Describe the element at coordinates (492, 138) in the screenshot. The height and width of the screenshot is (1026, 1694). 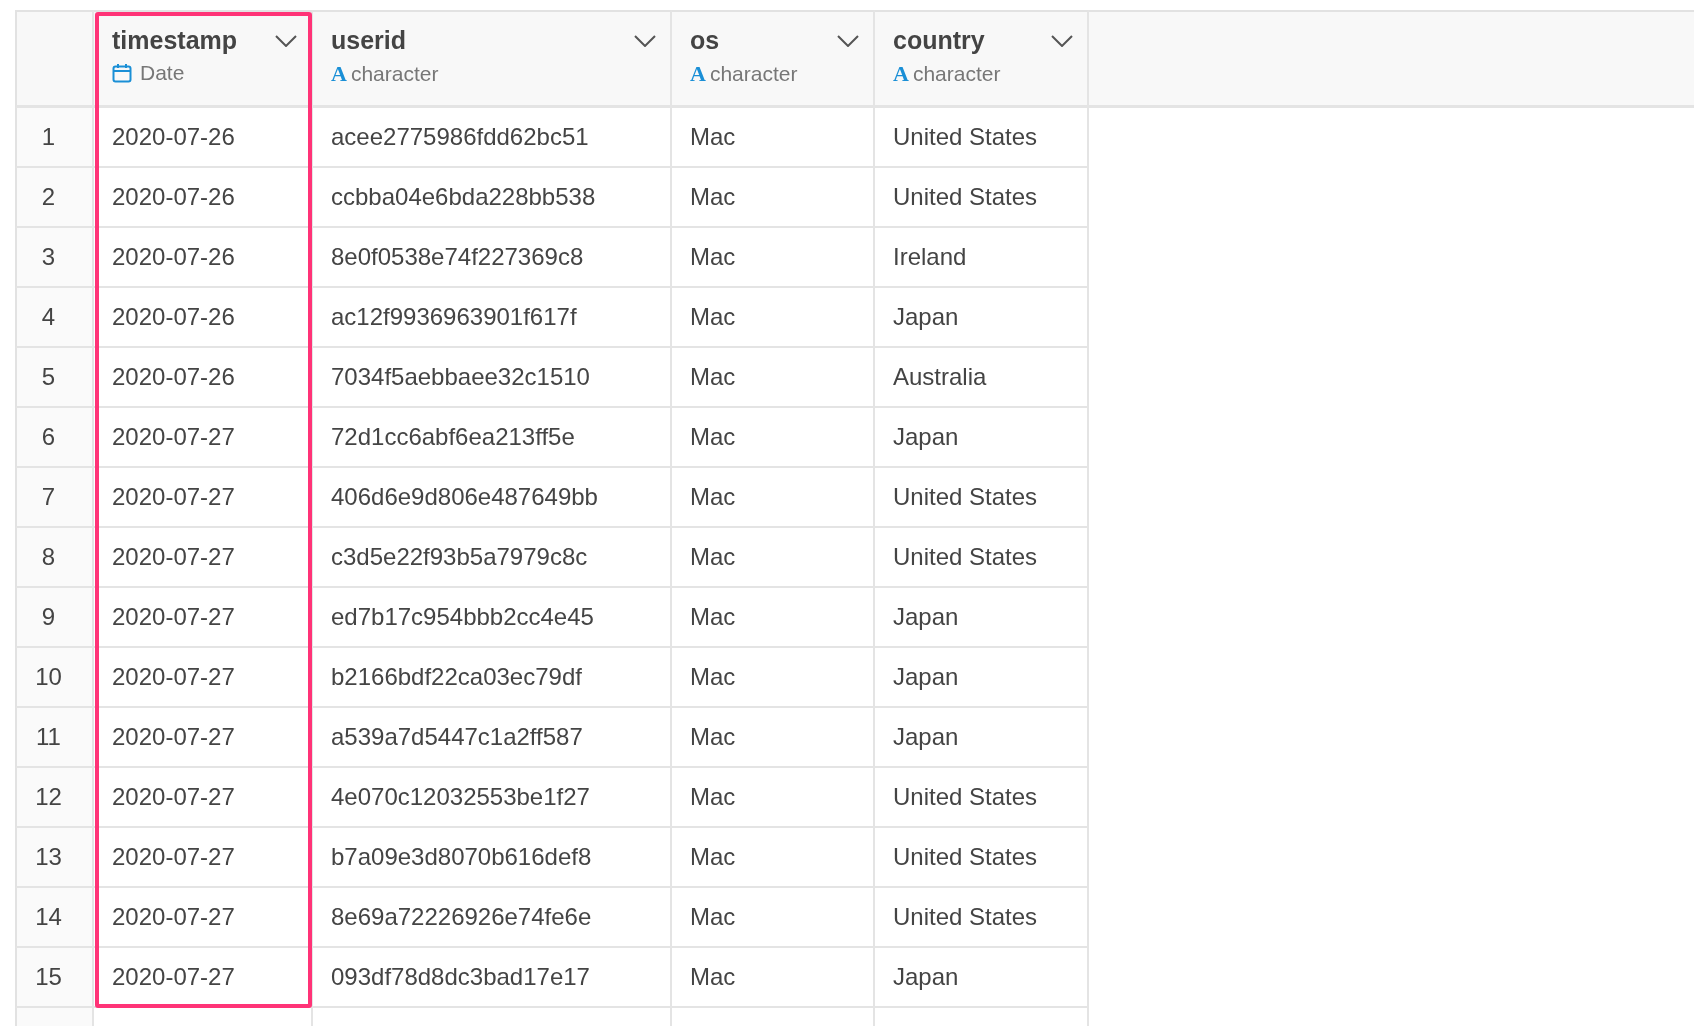
I see `table-cell: acee2775986fdd62bc51` at that location.